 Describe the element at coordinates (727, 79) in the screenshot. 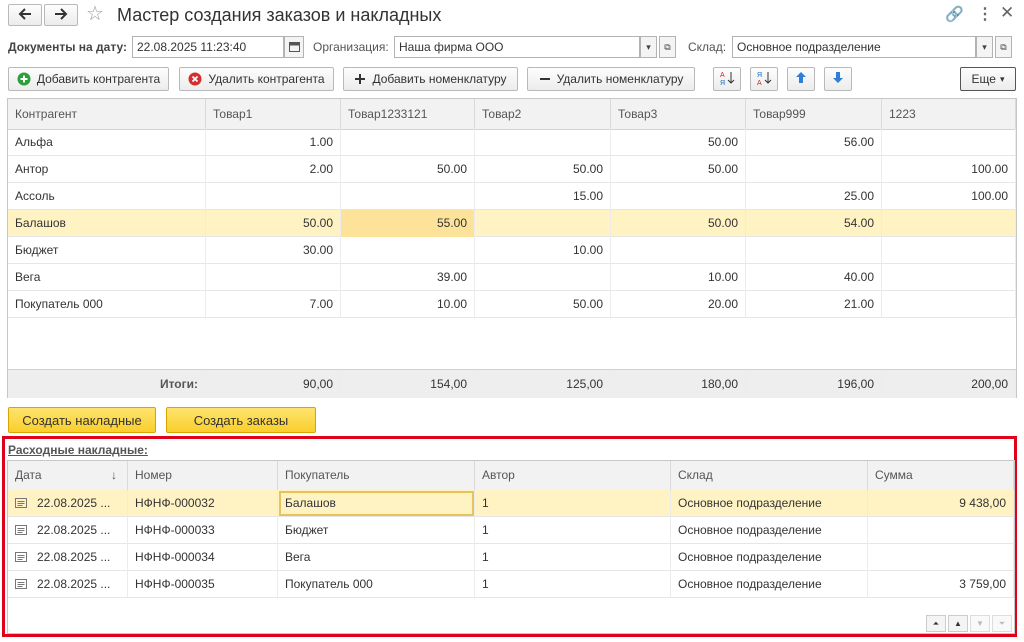

I see `sort-ascending-button: АЯ` at that location.